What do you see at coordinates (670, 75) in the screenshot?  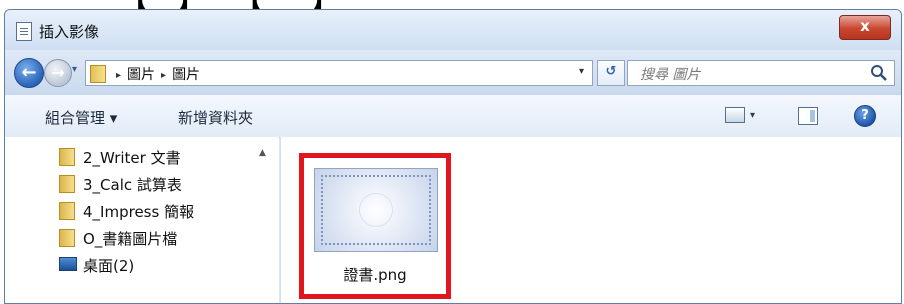 I see `search-placeholder: 搜尋 圖片` at bounding box center [670, 75].